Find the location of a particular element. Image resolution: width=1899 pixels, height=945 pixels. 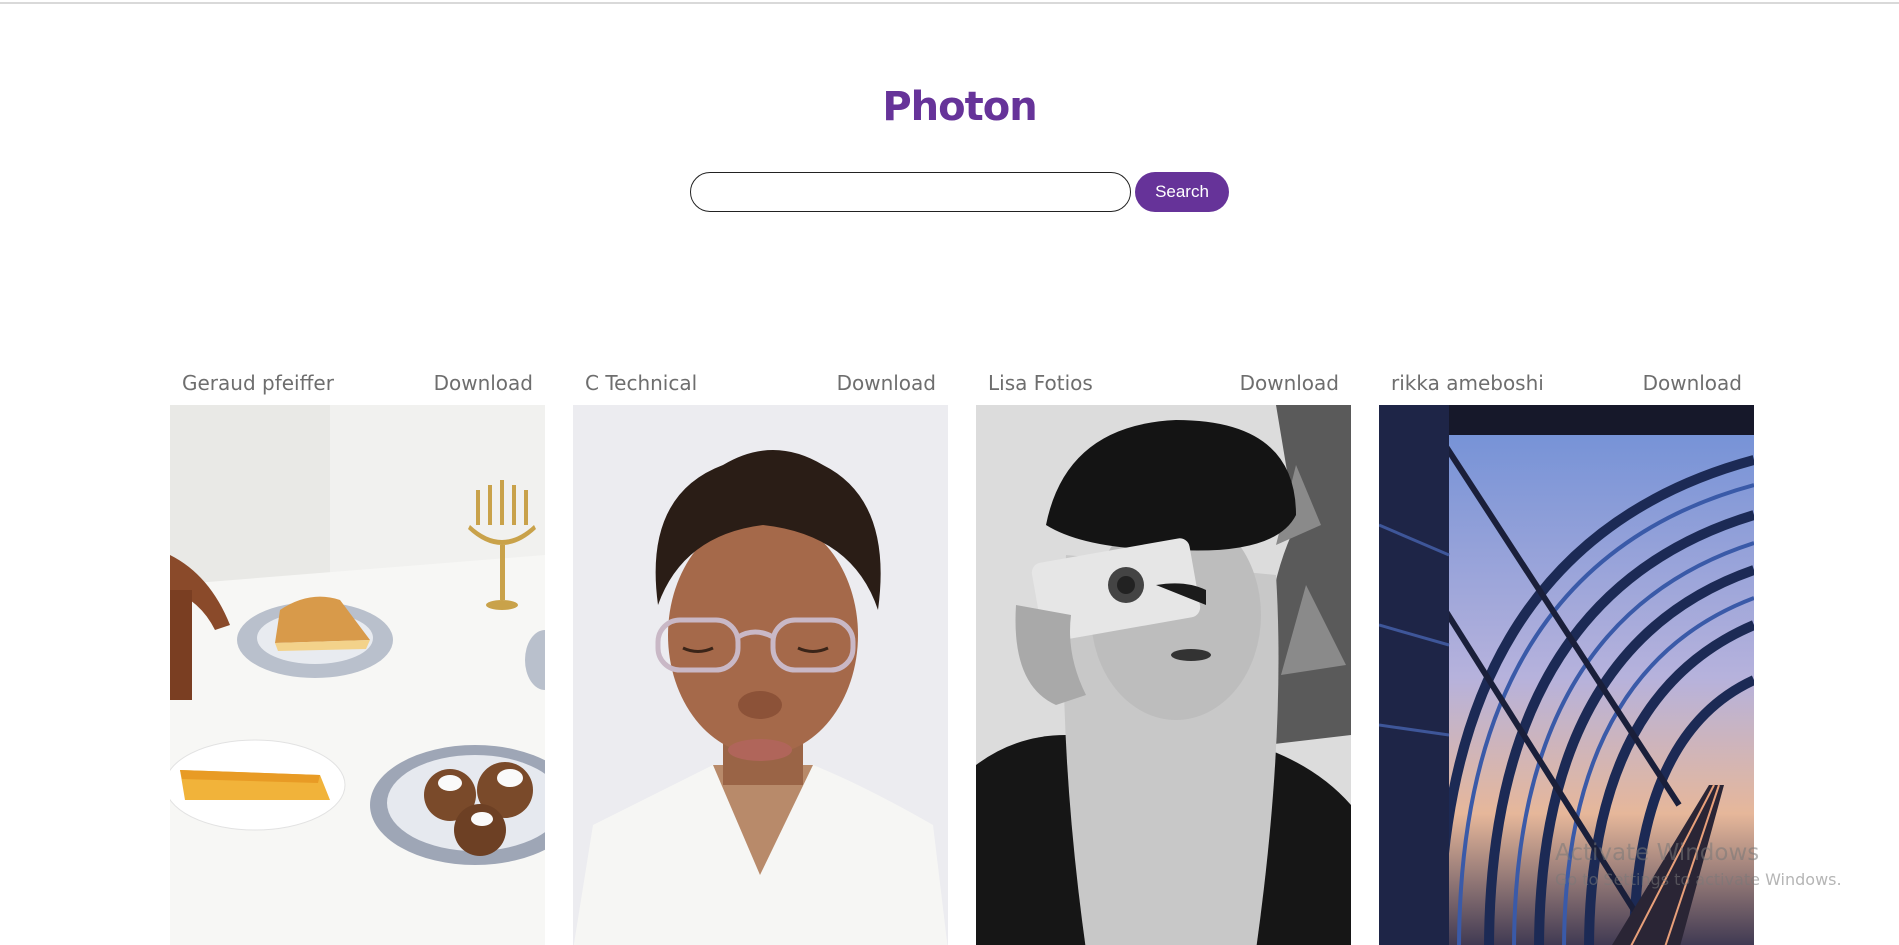

photo-card: C Technical Download is located at coordinates (760, 653).